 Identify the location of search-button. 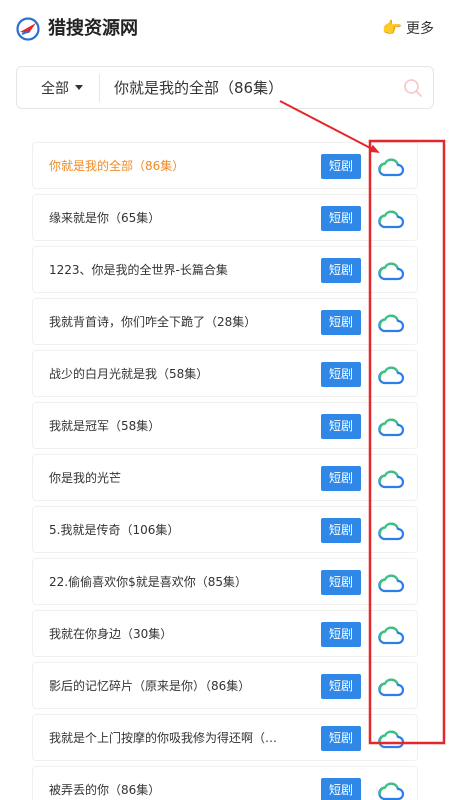
(413, 87).